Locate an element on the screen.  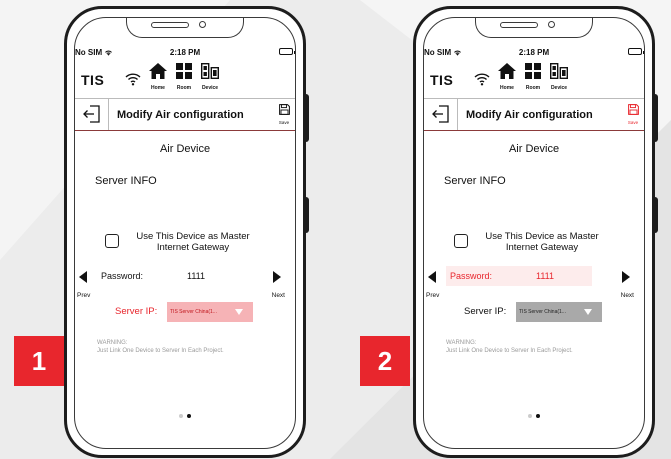
home-icon is located at coordinates (158, 71).